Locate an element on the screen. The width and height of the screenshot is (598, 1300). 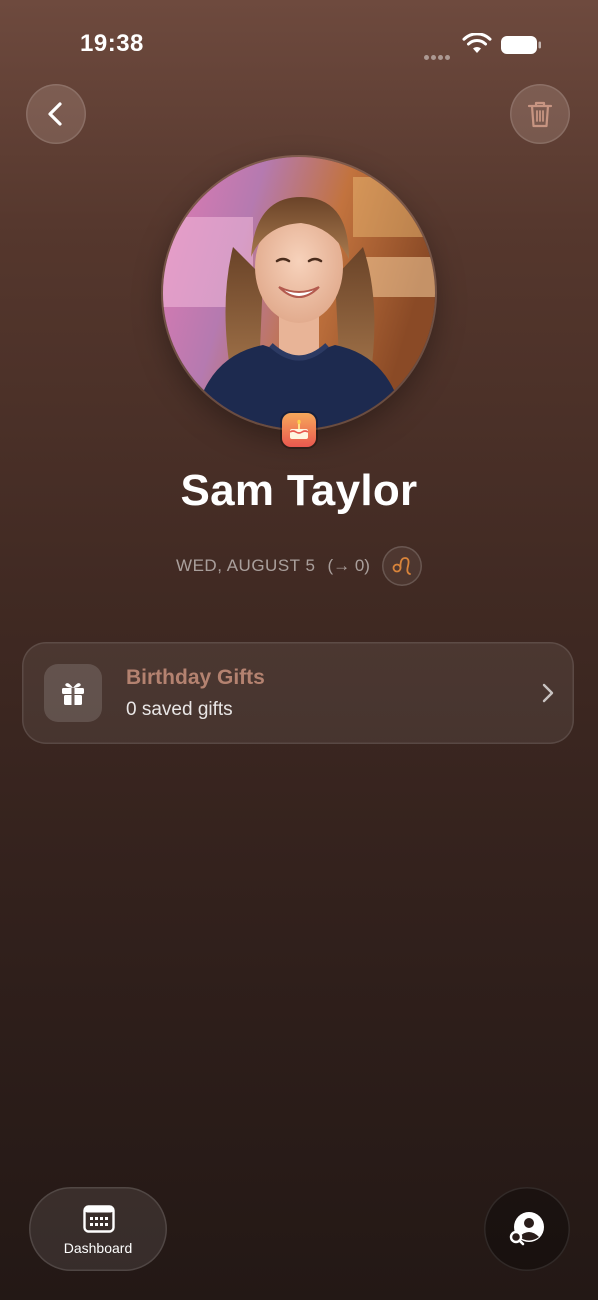
birthday-cake-icon is located at coordinates (299, 430).